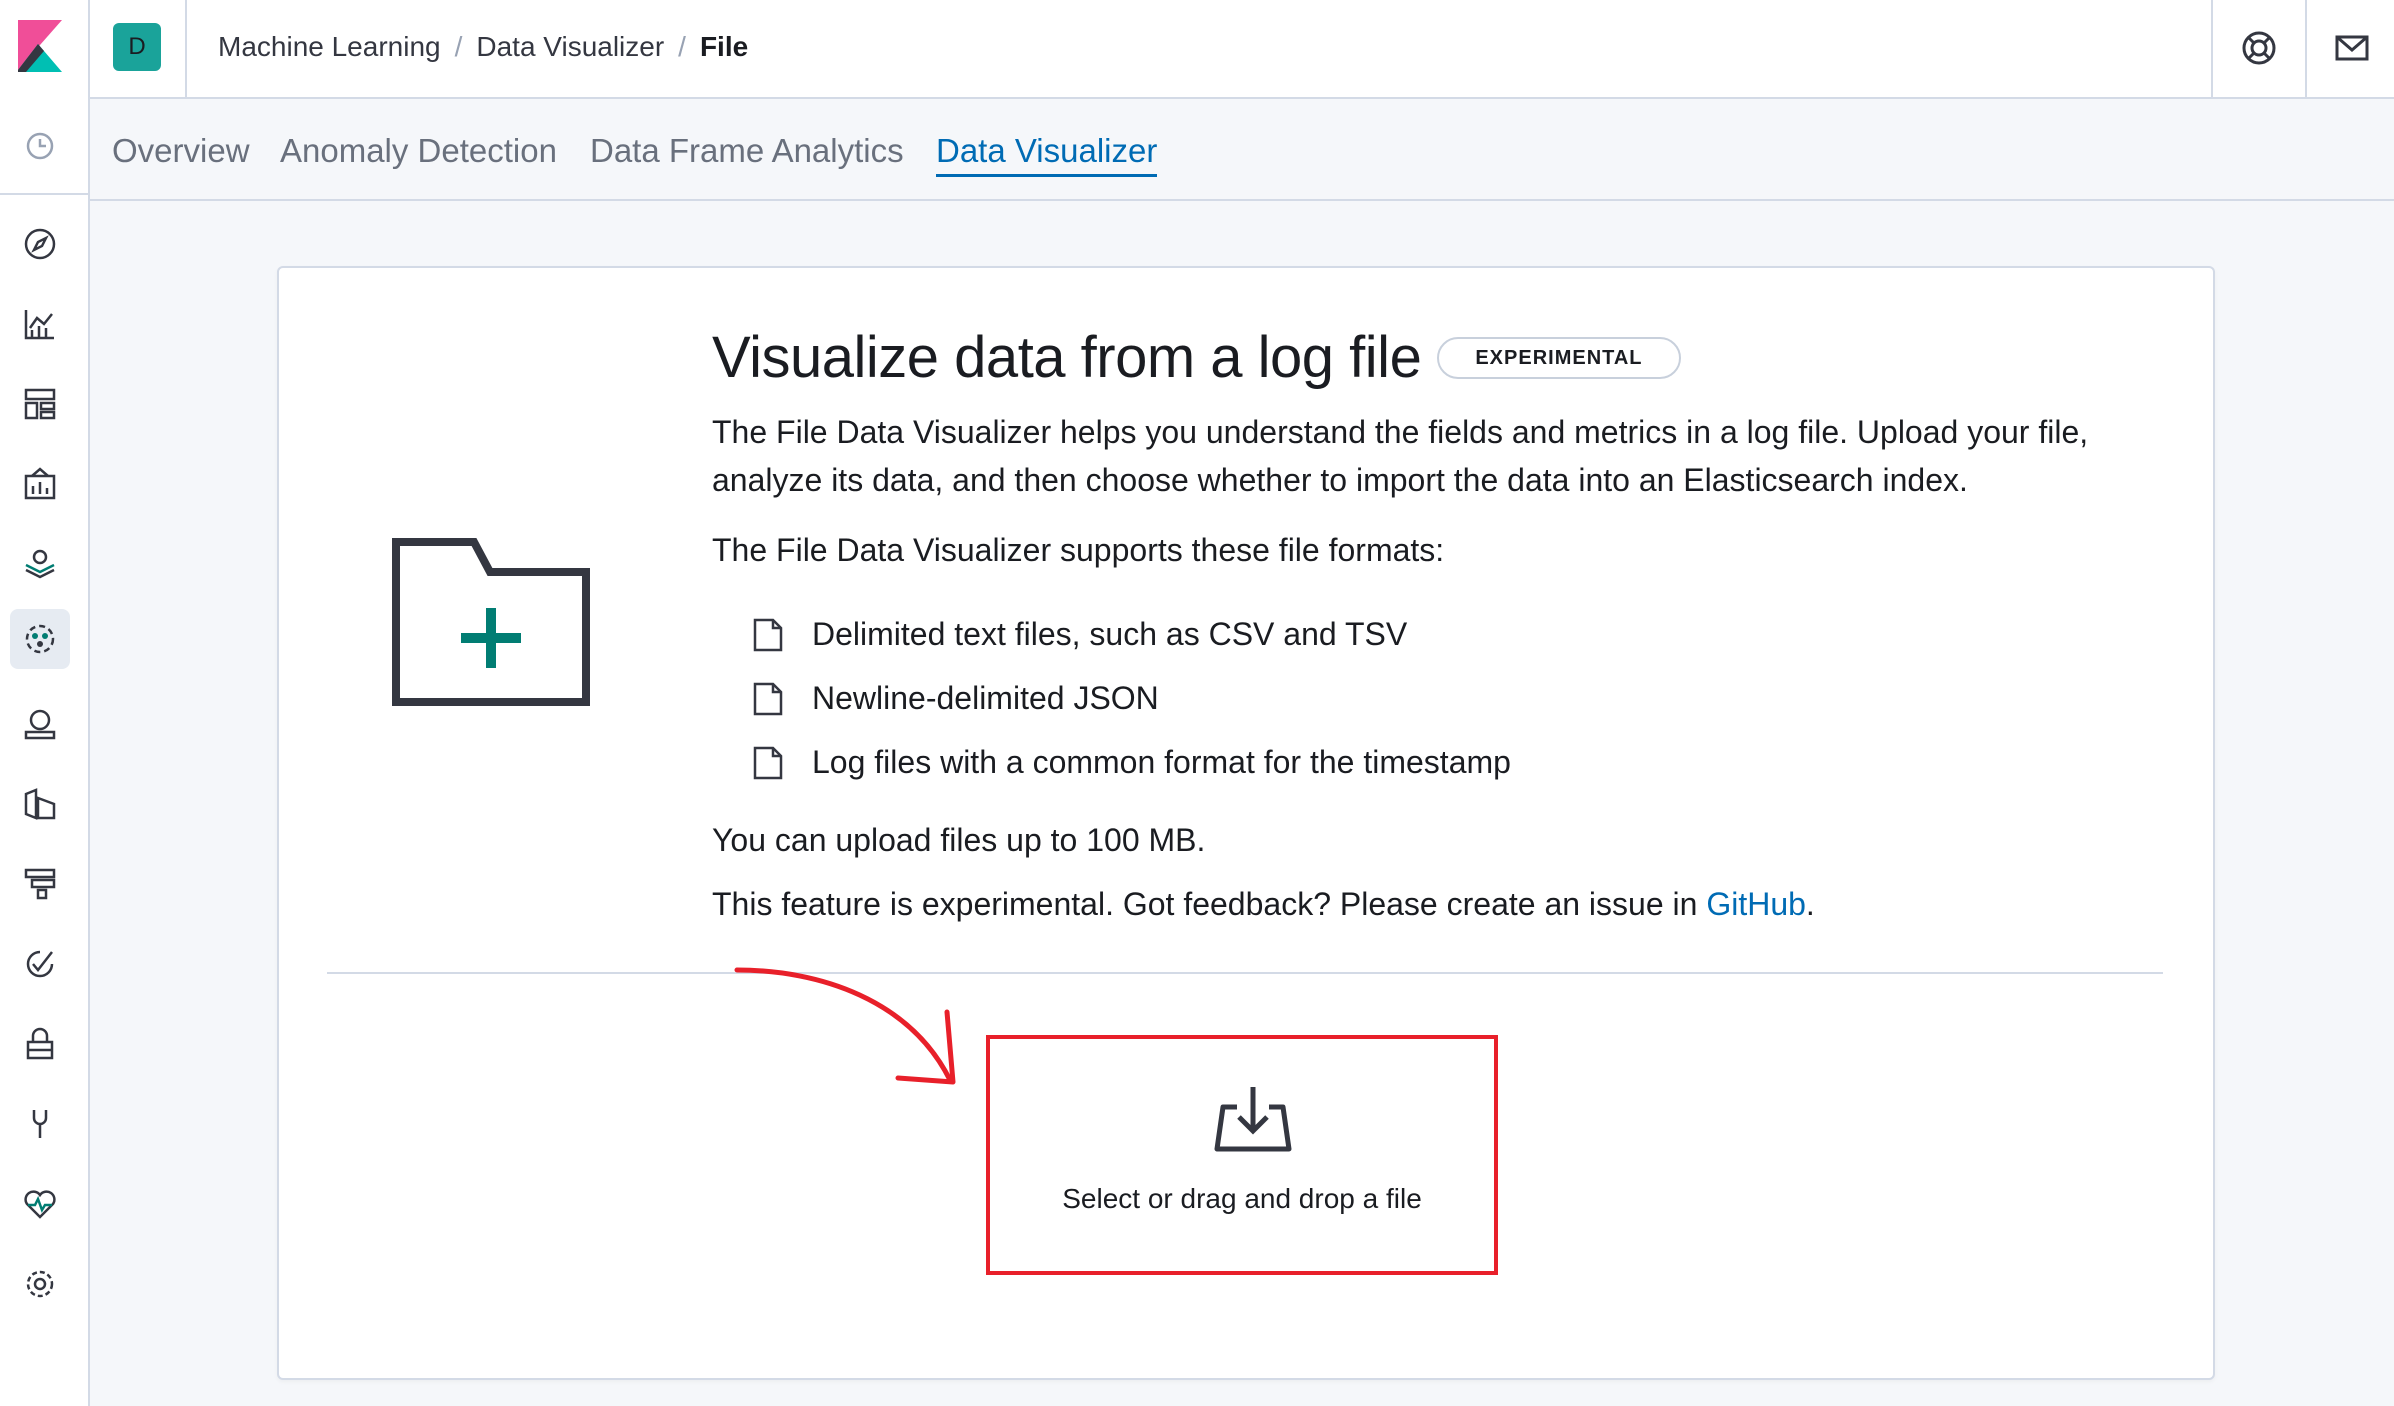  I want to click on breadcrumb-file: File, so click(724, 46).